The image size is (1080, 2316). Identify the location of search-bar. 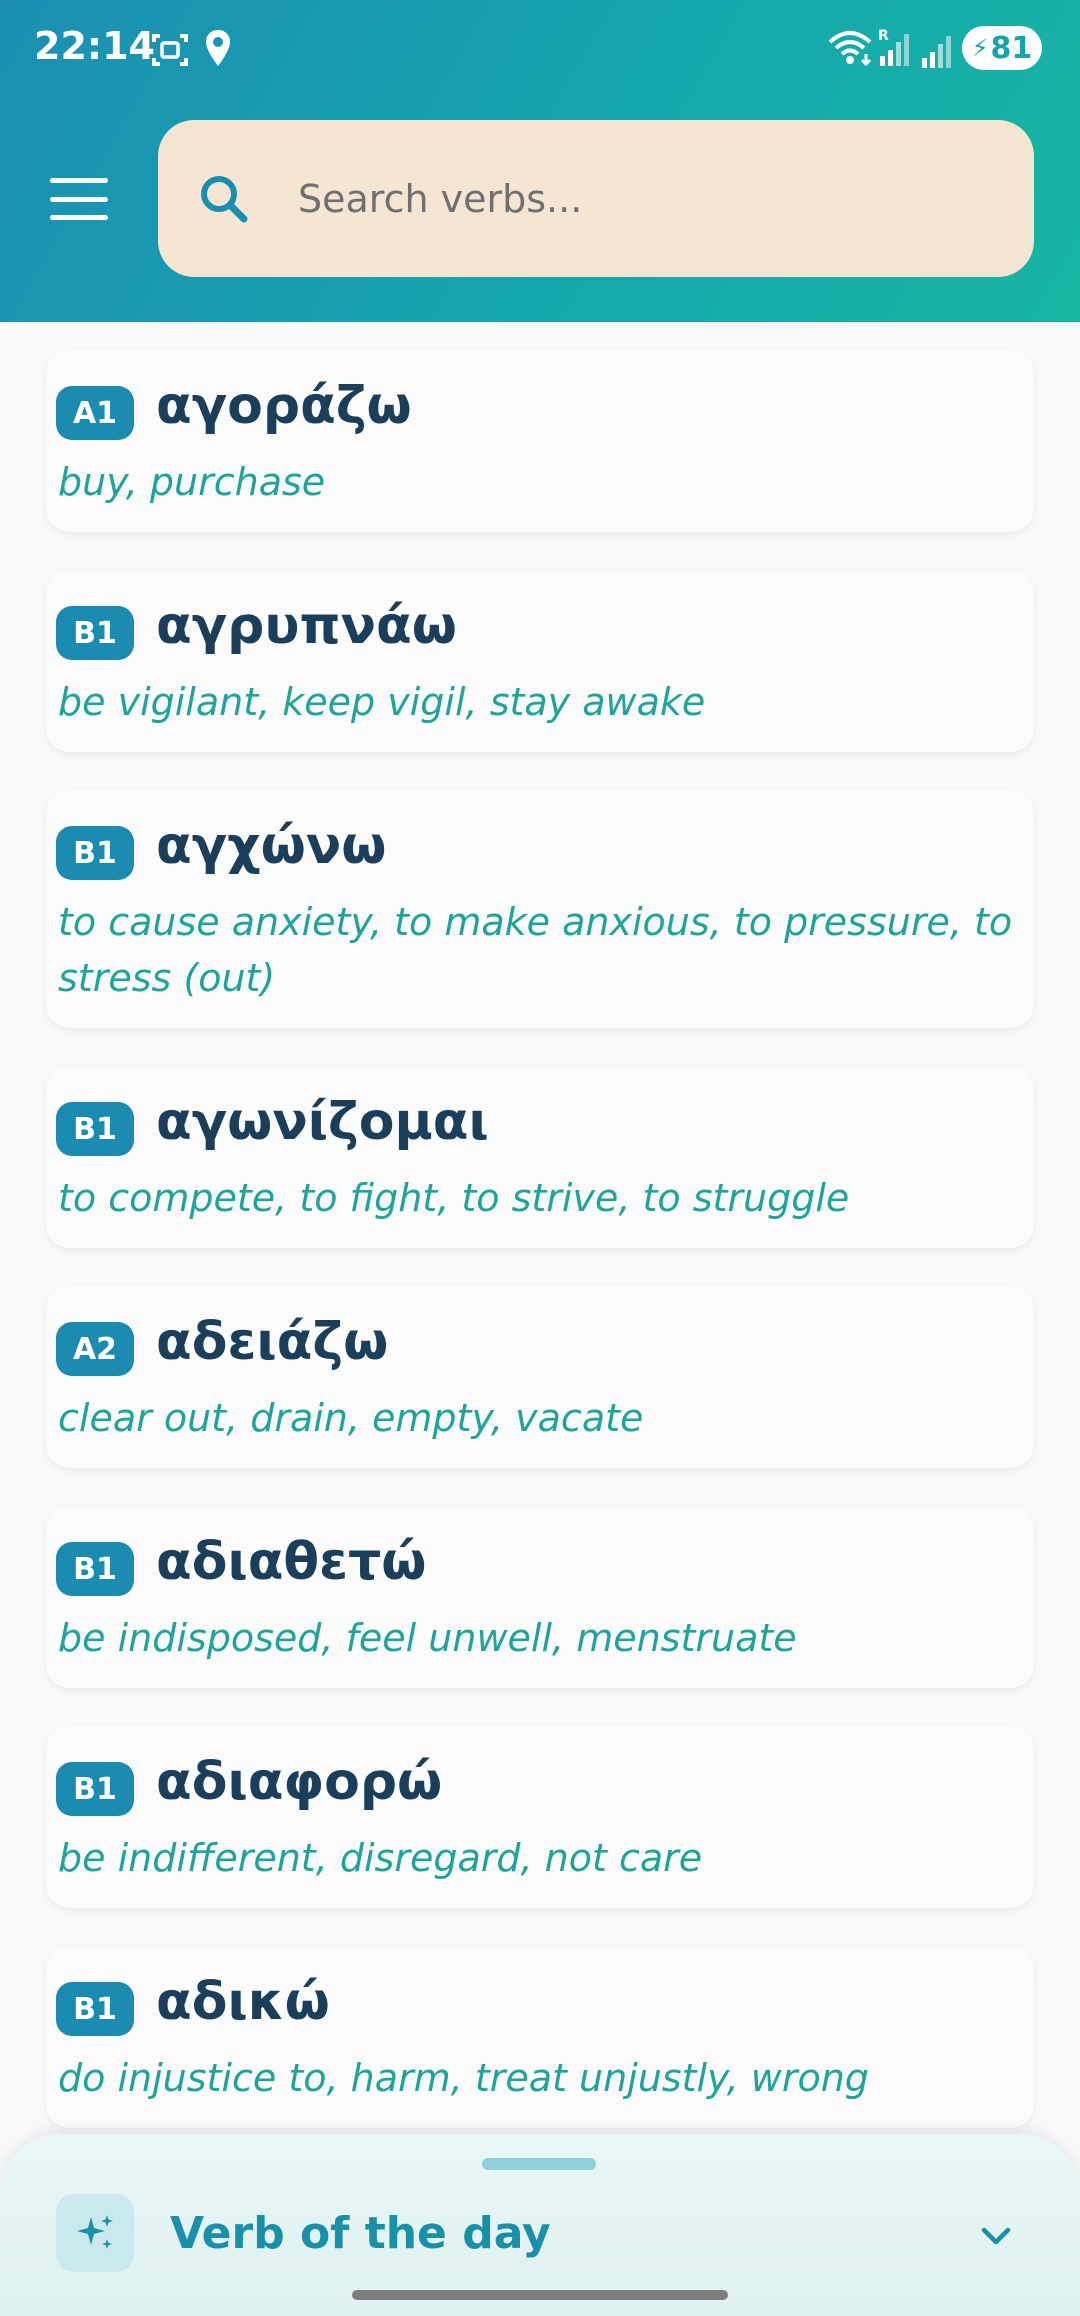
(596, 198).